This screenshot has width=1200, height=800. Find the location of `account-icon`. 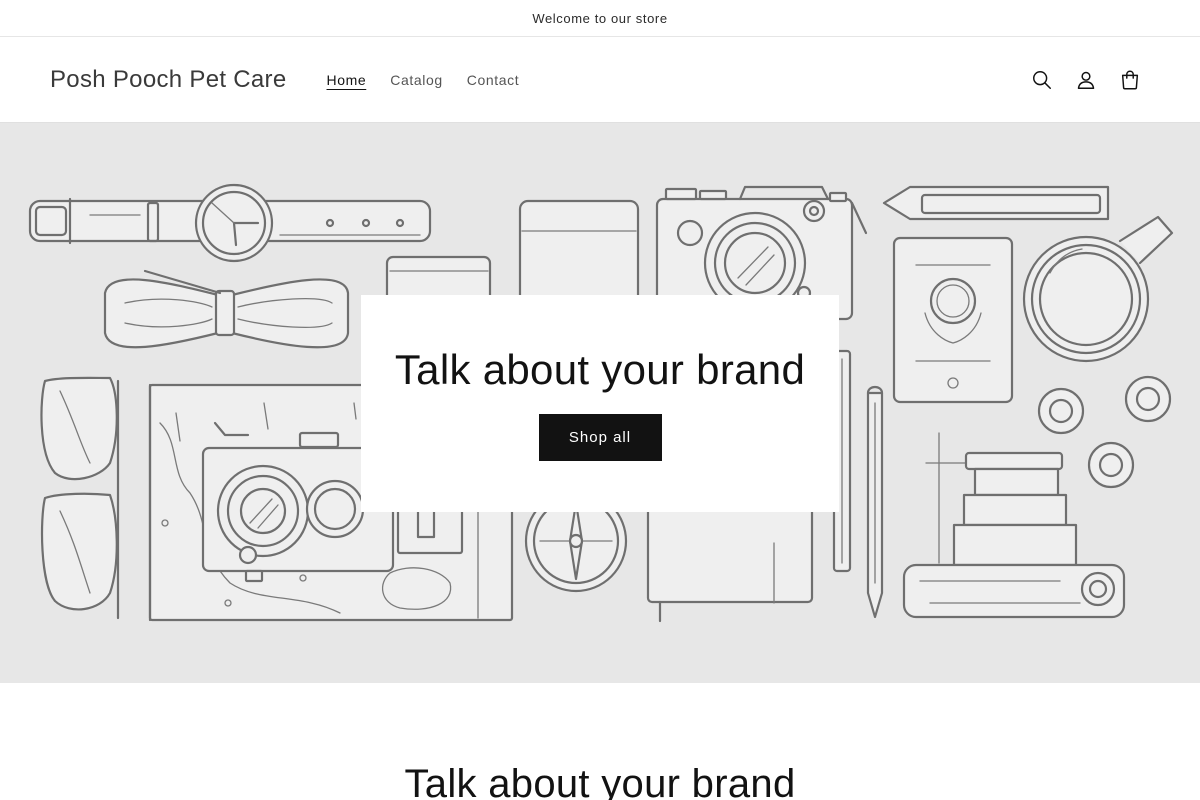

account-icon is located at coordinates (1086, 80).